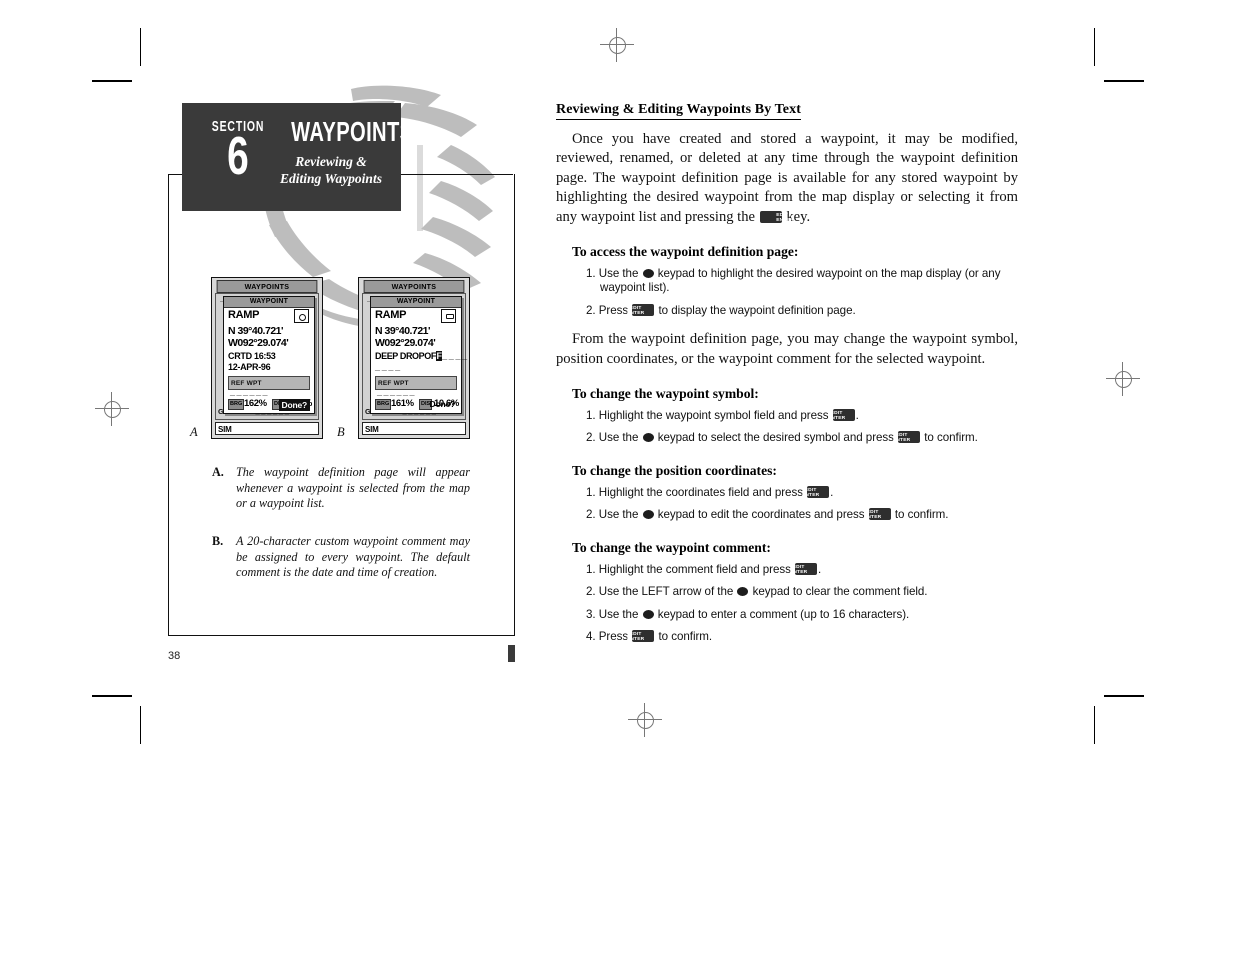 This screenshot has width=1235, height=954. What do you see at coordinates (1123, 379) in the screenshot?
I see `registration-mark-right` at bounding box center [1123, 379].